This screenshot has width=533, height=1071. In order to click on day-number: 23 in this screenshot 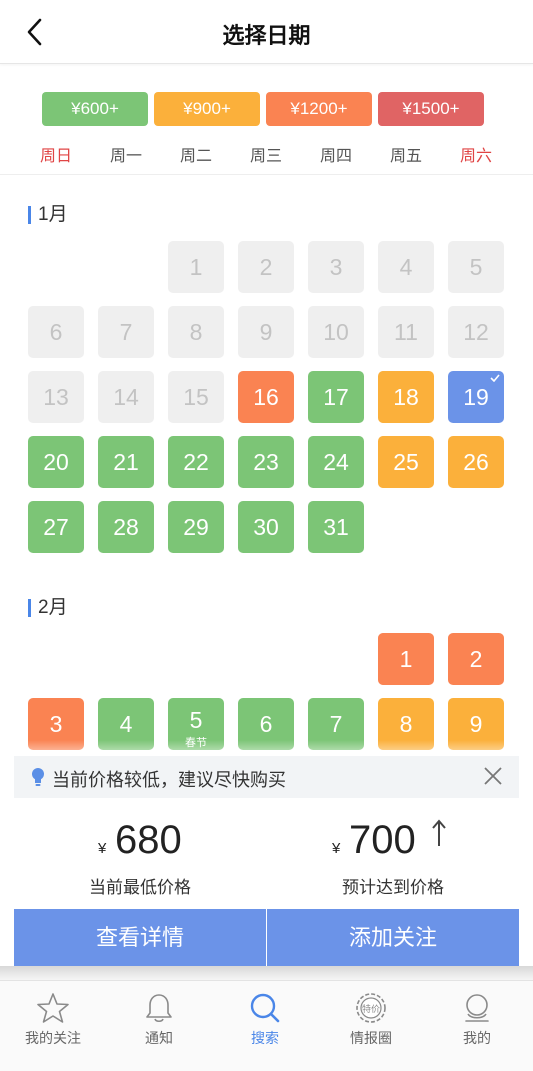, I will do `click(266, 462)`.